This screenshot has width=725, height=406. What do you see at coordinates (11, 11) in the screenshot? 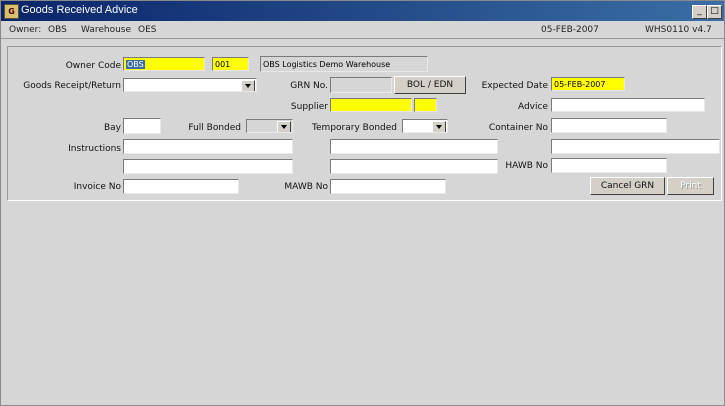
I see `app-icon: G` at bounding box center [11, 11].